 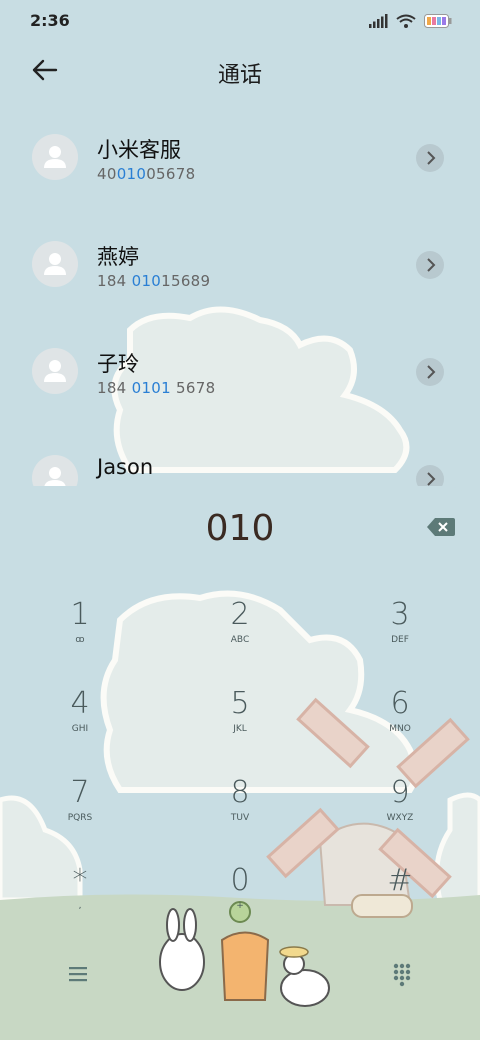 What do you see at coordinates (400, 633) in the screenshot?
I see `dial-key-3: 3 DEF` at bounding box center [400, 633].